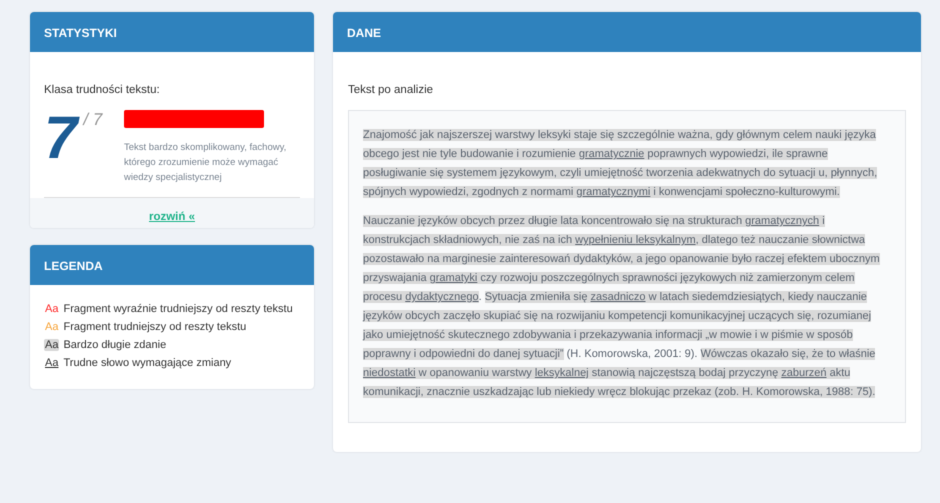 This screenshot has width=940, height=503. I want to click on difficulty-label: Klasa trudności tekstu:, so click(102, 90).